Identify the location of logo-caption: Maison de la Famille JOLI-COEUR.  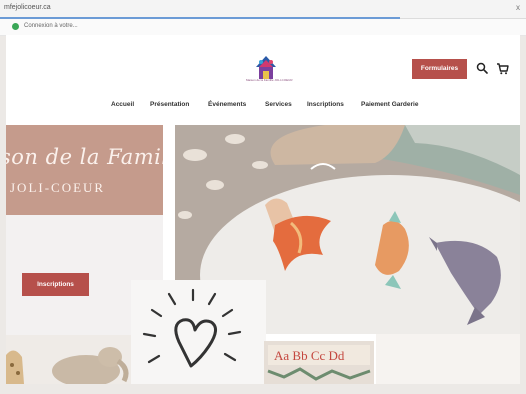
(269, 80).